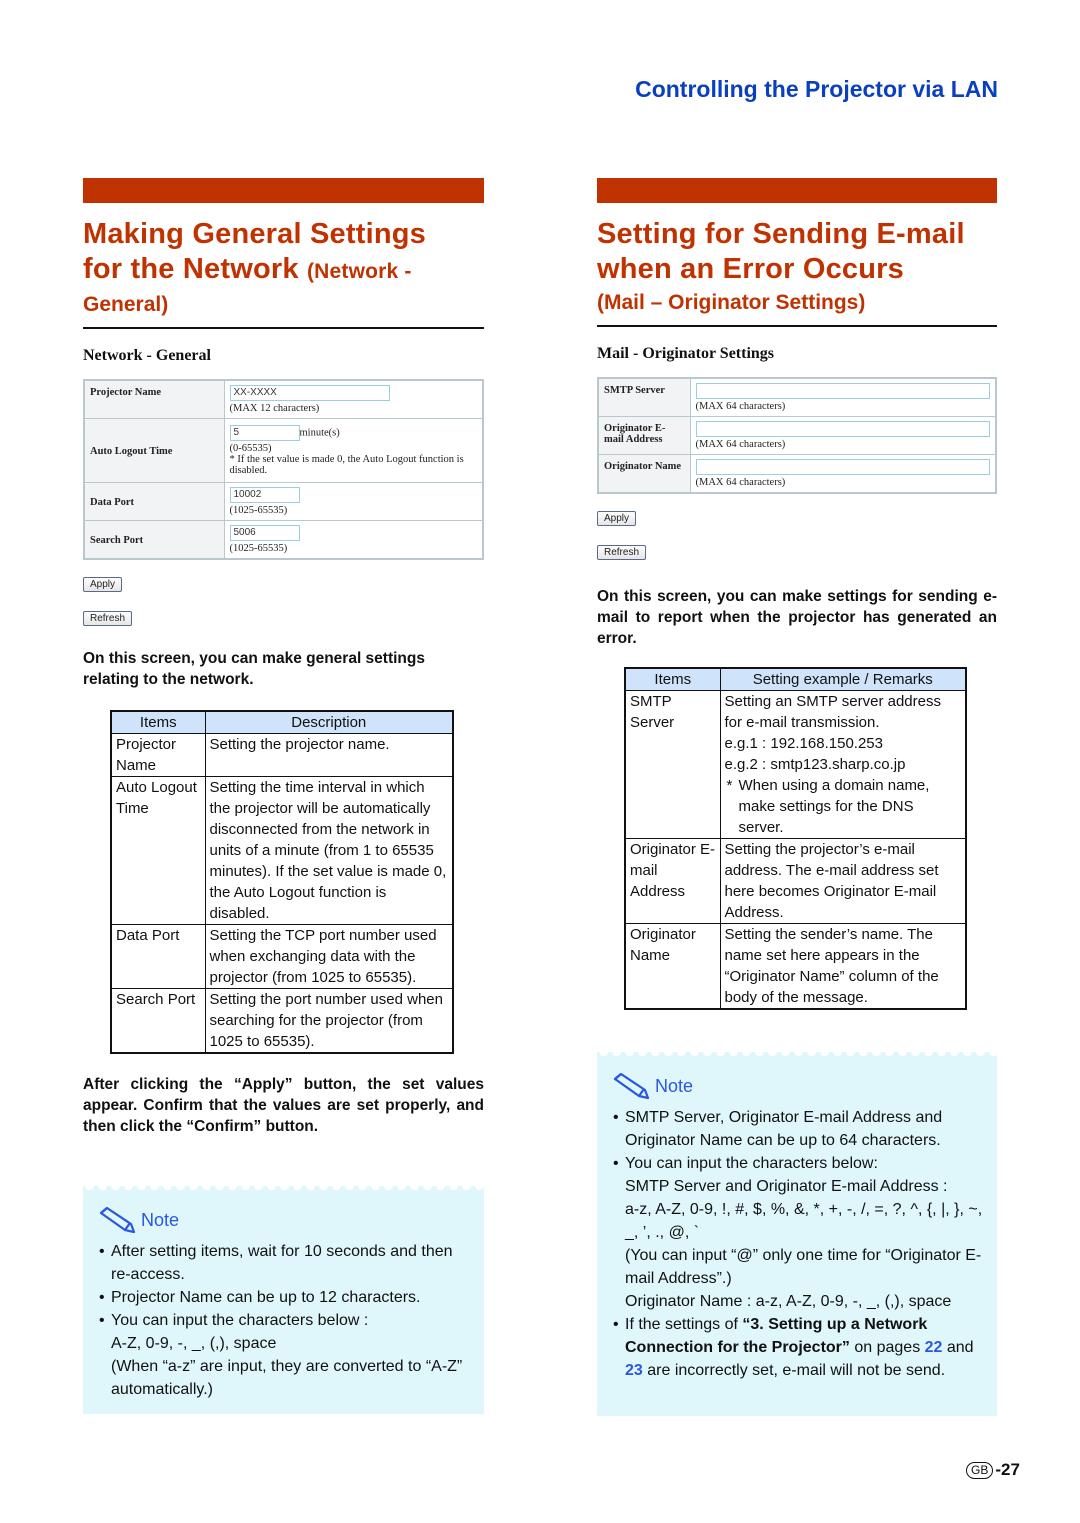 The width and height of the screenshot is (1080, 1523). Describe the element at coordinates (816, 89) in the screenshot. I see `header-title: Controlling the Projector via LAN` at that location.